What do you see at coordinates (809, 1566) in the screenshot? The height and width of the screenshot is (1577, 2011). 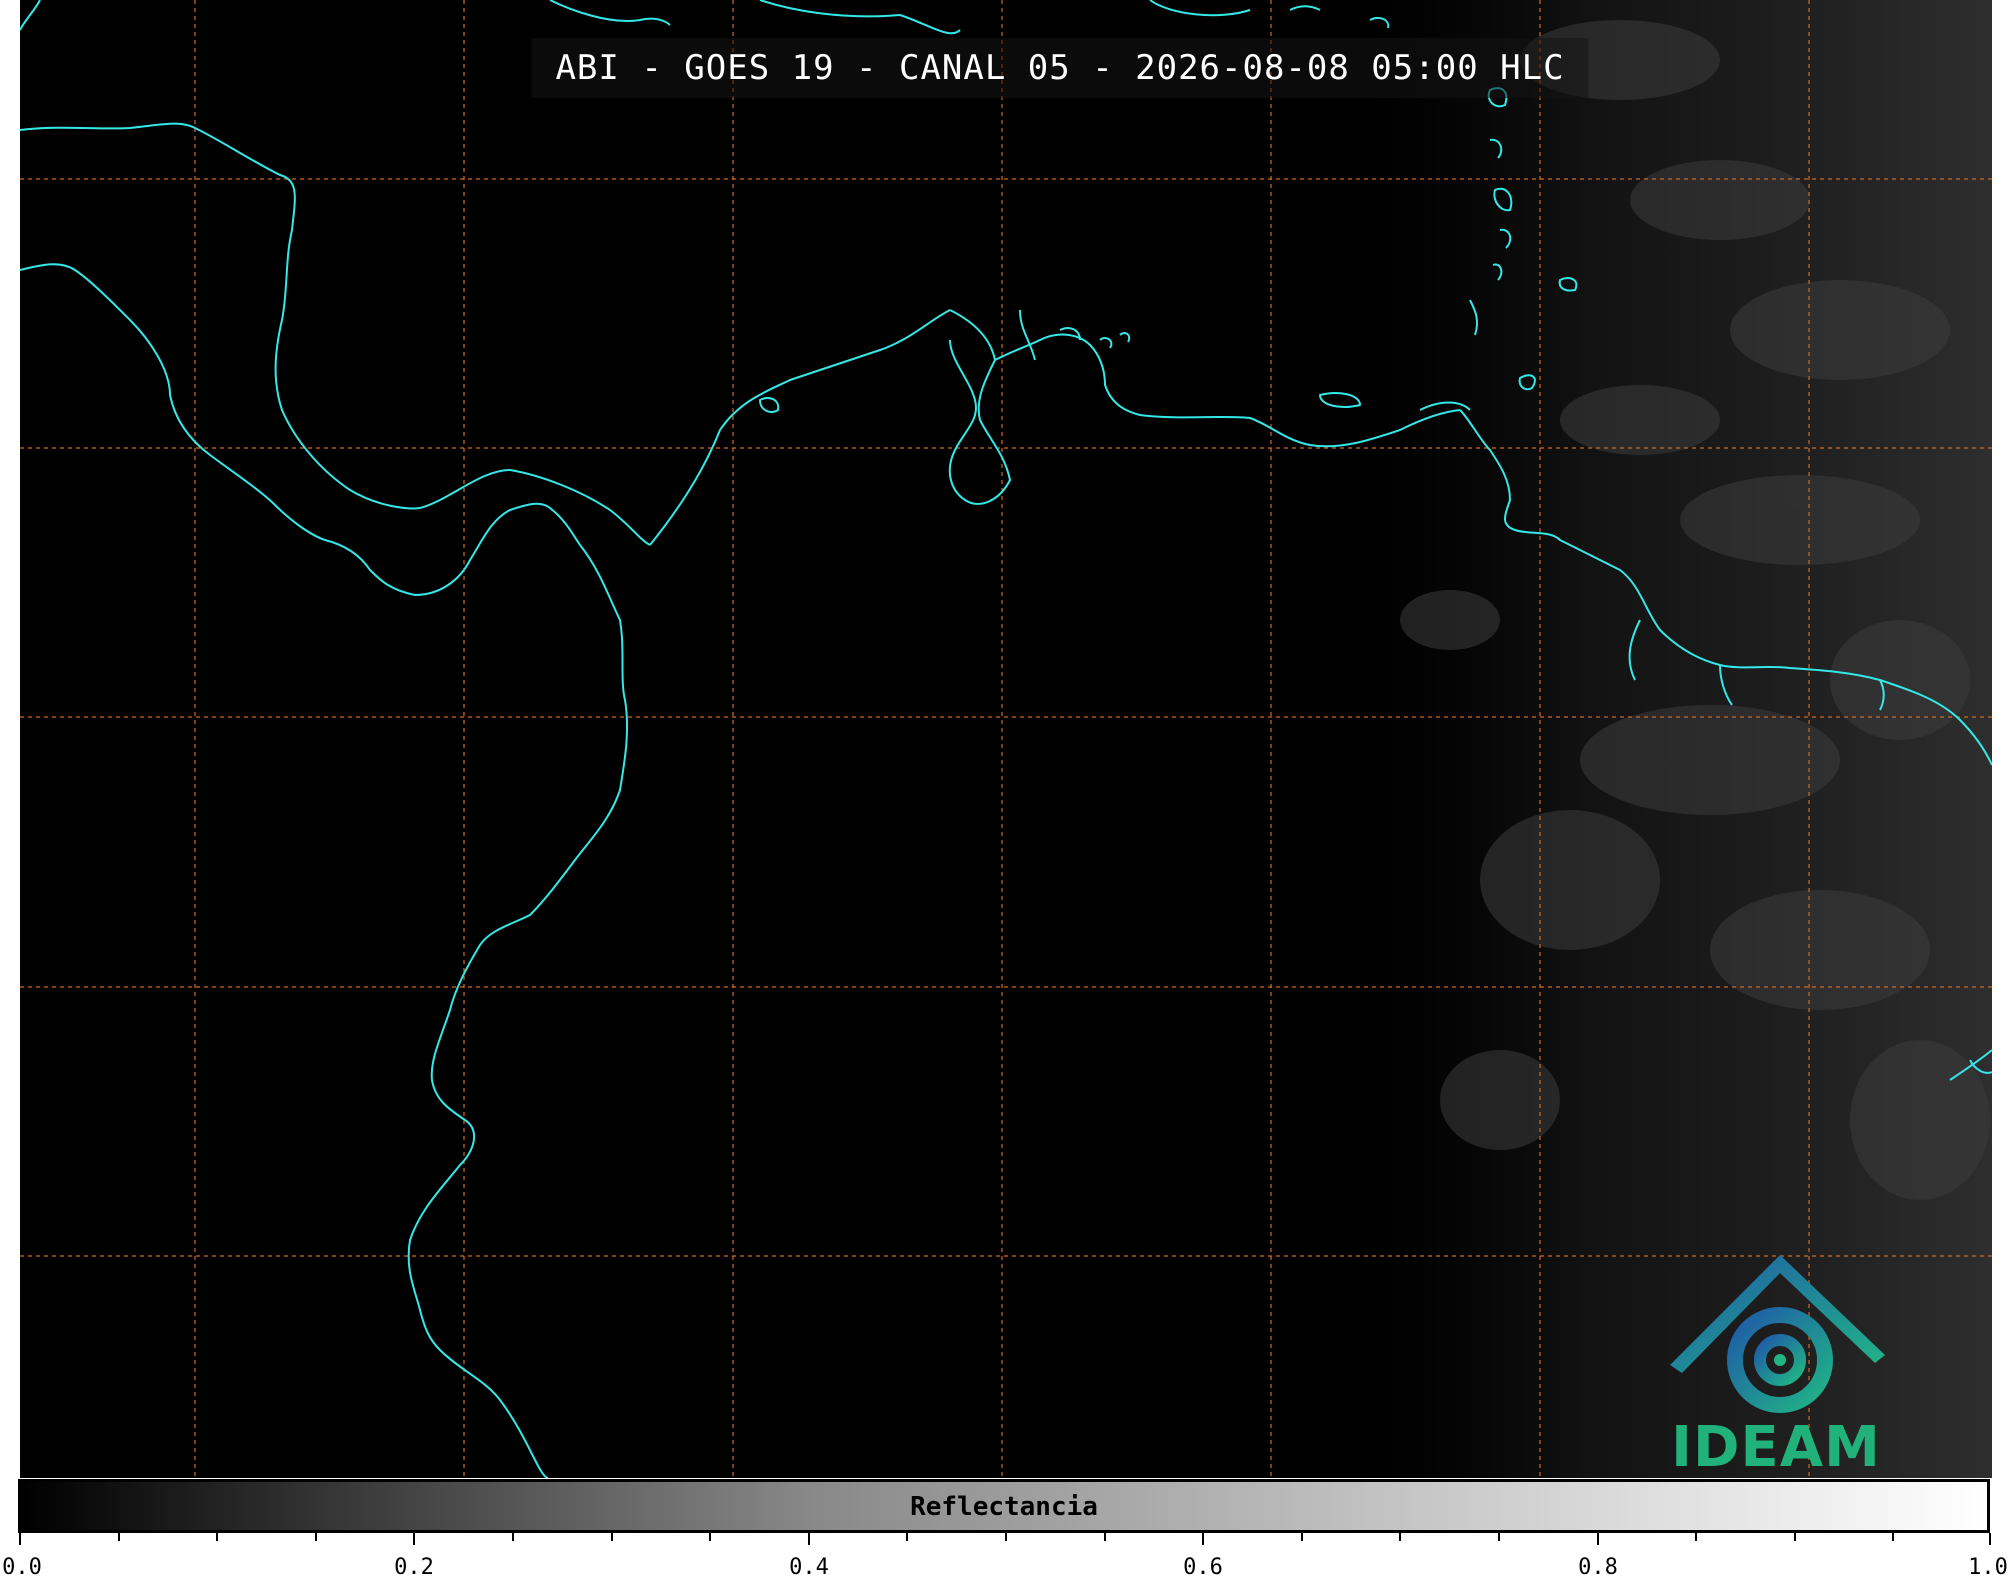 I see `colorbar-tick-2: 0.4` at bounding box center [809, 1566].